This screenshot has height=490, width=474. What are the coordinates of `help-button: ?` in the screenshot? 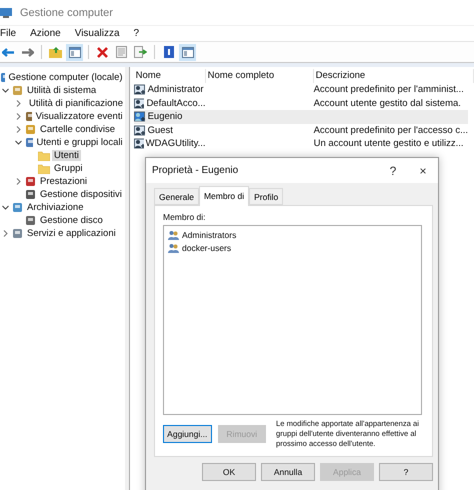 It's located at (393, 171).